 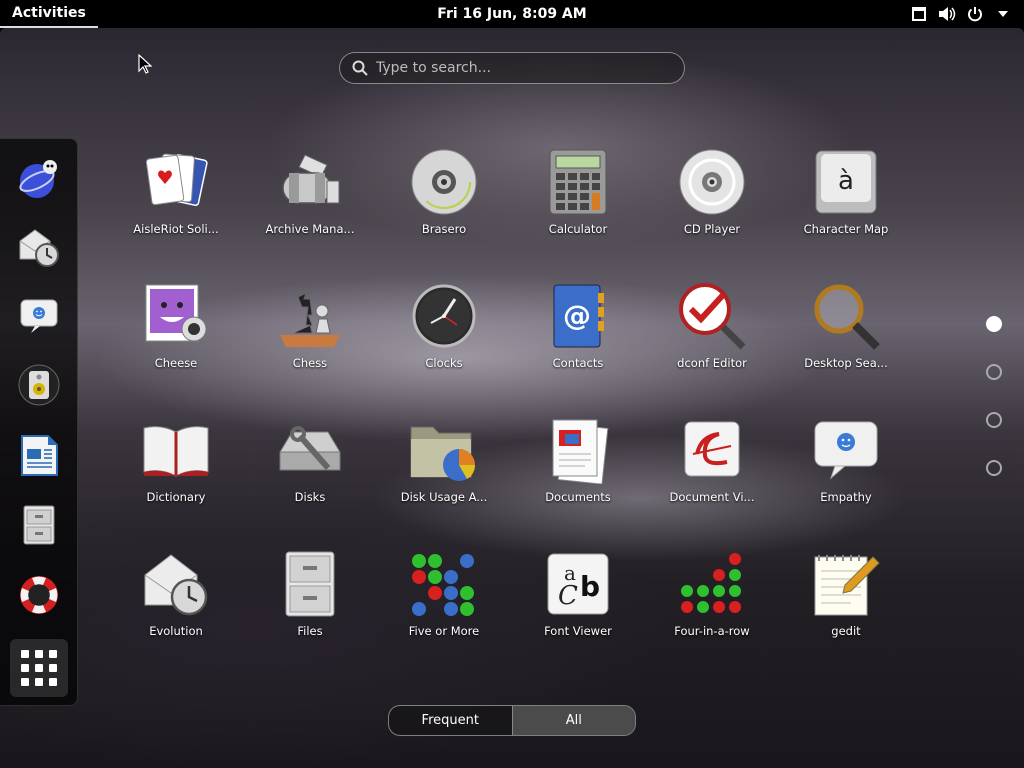 I want to click on app-label: dconf Editor, so click(x=712, y=363).